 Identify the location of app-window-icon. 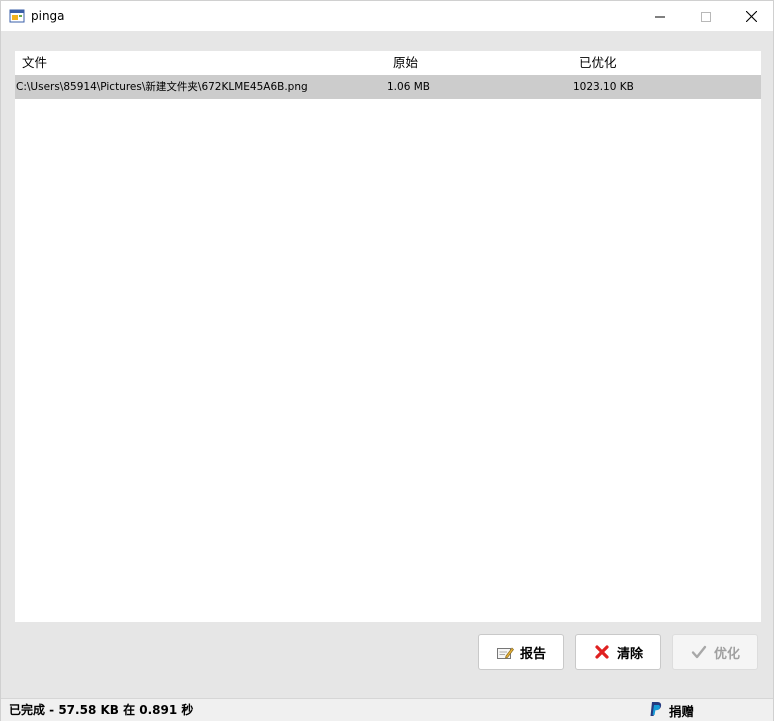
(17, 16).